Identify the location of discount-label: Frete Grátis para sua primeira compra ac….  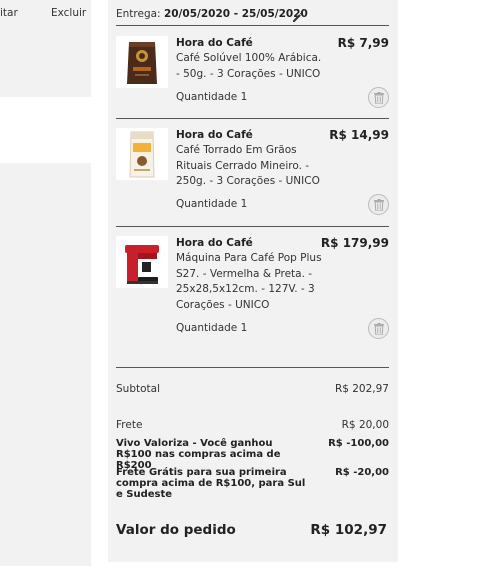
(211, 483).